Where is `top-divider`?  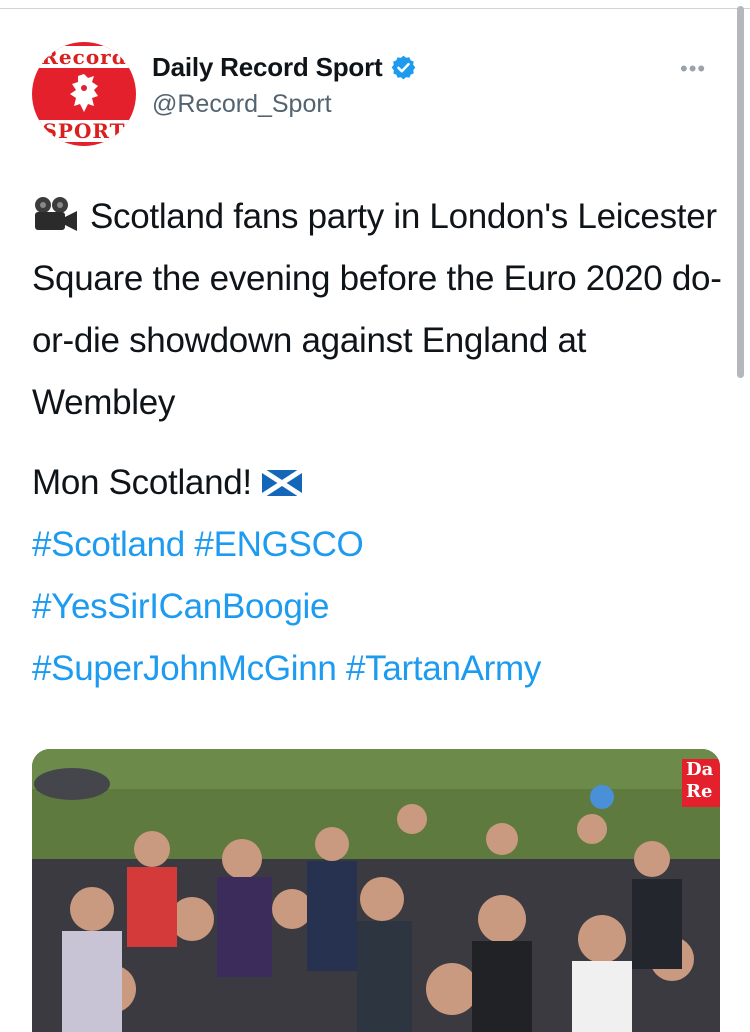
top-divider is located at coordinates (375, 8).